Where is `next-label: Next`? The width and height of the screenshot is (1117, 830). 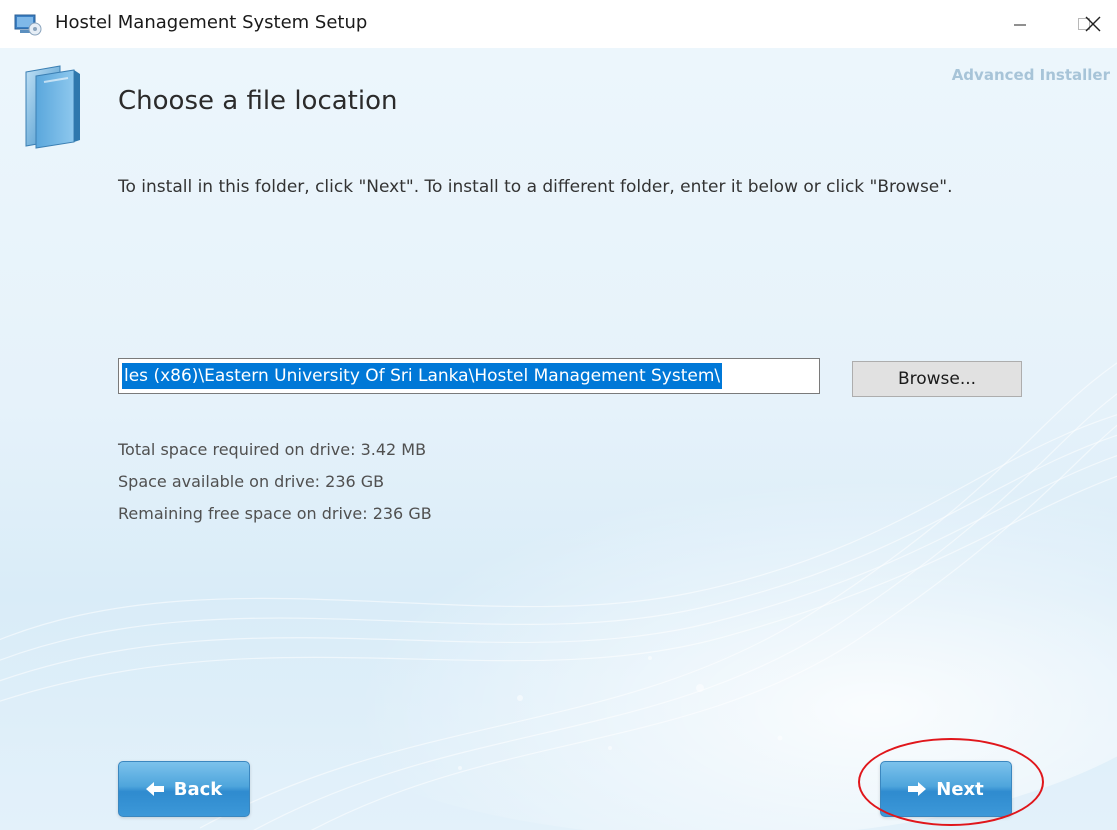 next-label: Next is located at coordinates (960, 789).